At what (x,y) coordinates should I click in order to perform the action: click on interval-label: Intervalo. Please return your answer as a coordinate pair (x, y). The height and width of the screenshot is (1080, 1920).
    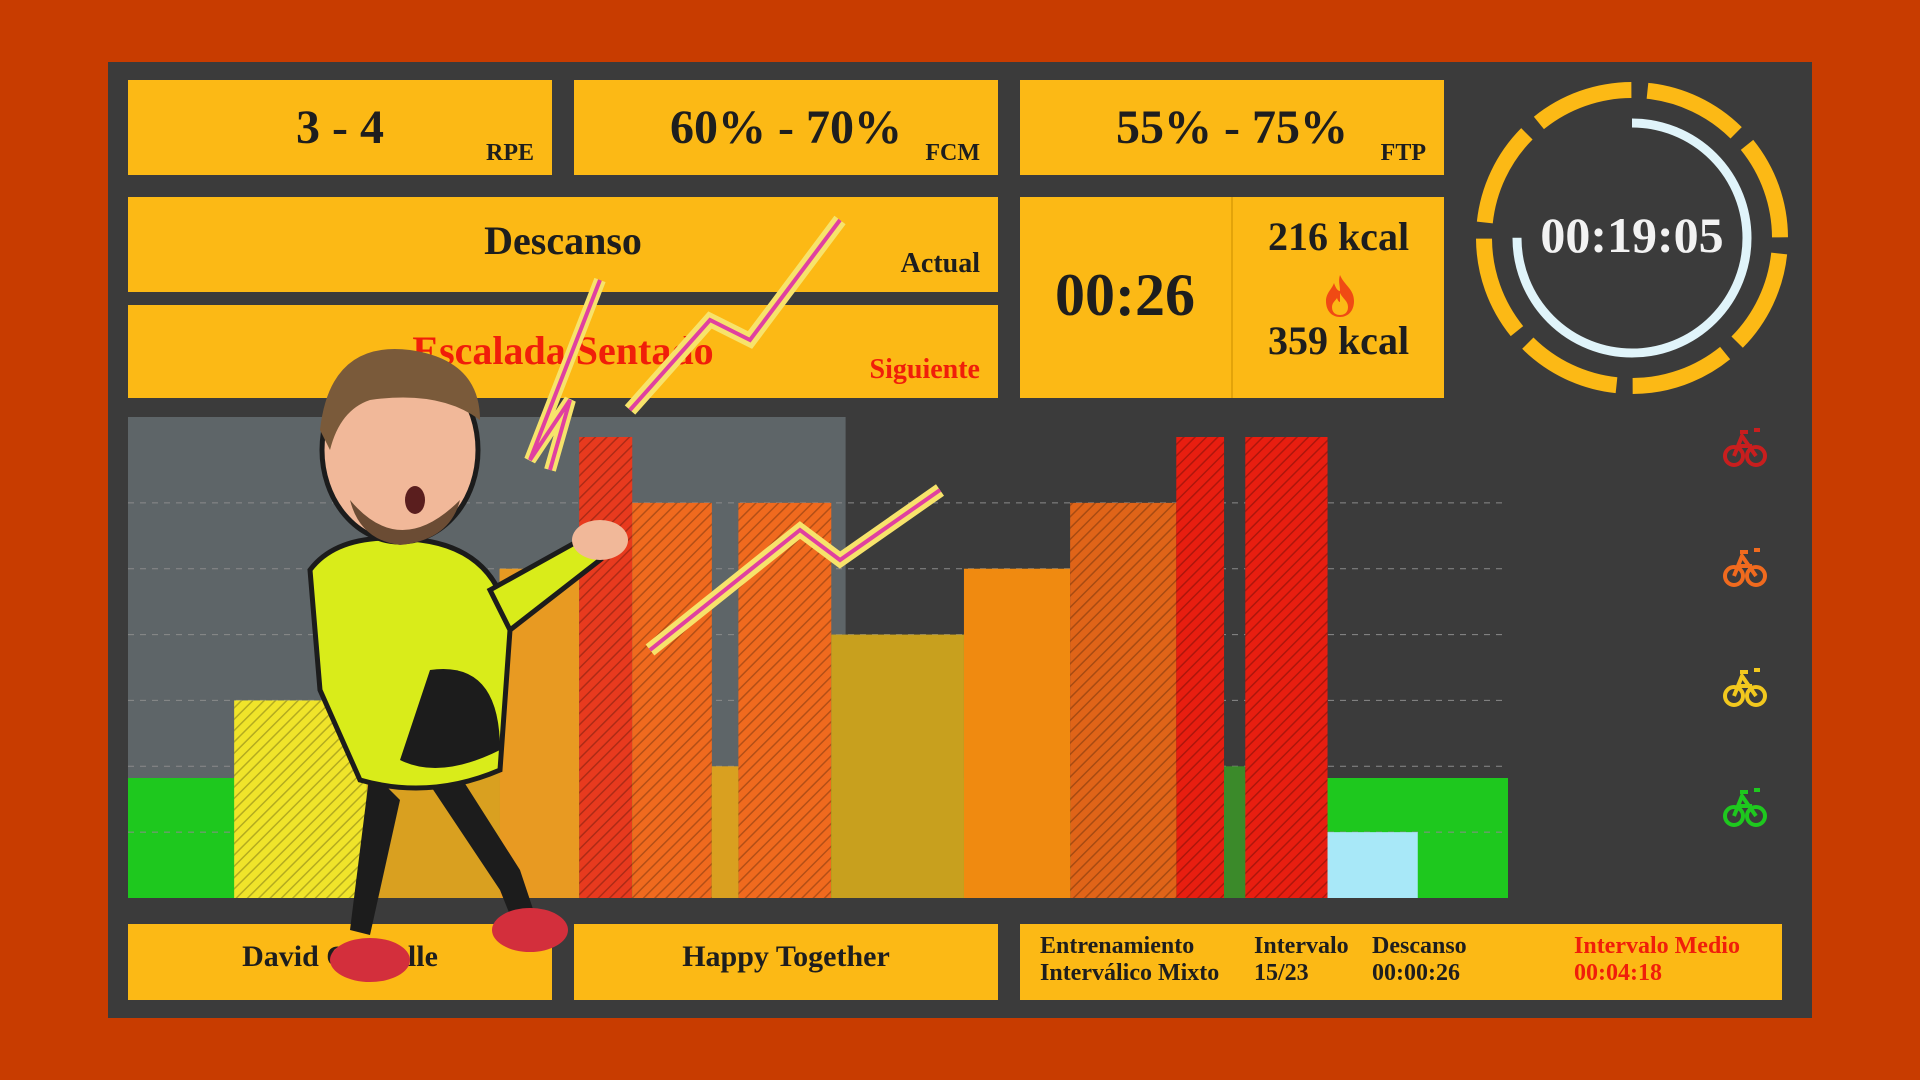
    Looking at the image, I should click on (1301, 946).